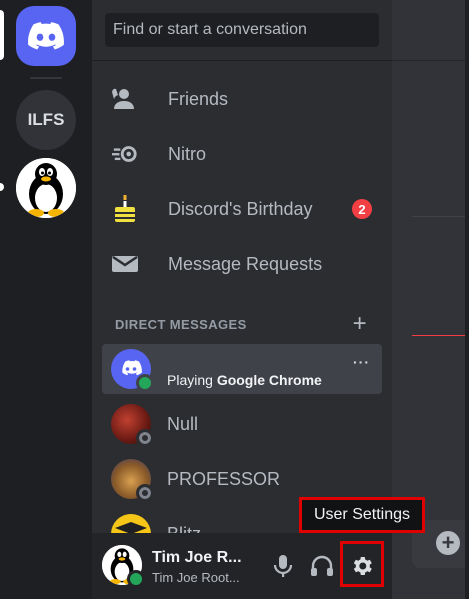 This screenshot has width=469, height=599. What do you see at coordinates (360, 324) in the screenshot?
I see `plus-icon: +` at bounding box center [360, 324].